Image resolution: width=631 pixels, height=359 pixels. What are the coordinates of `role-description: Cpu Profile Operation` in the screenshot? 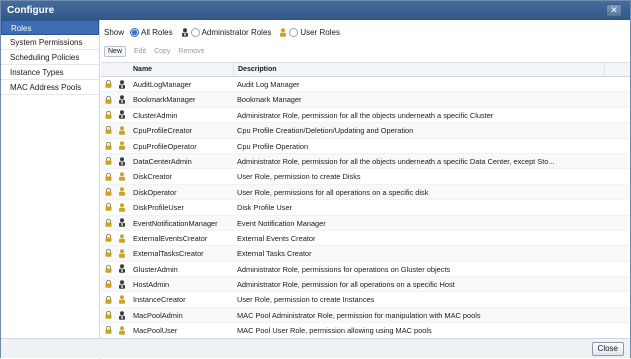 It's located at (273, 146).